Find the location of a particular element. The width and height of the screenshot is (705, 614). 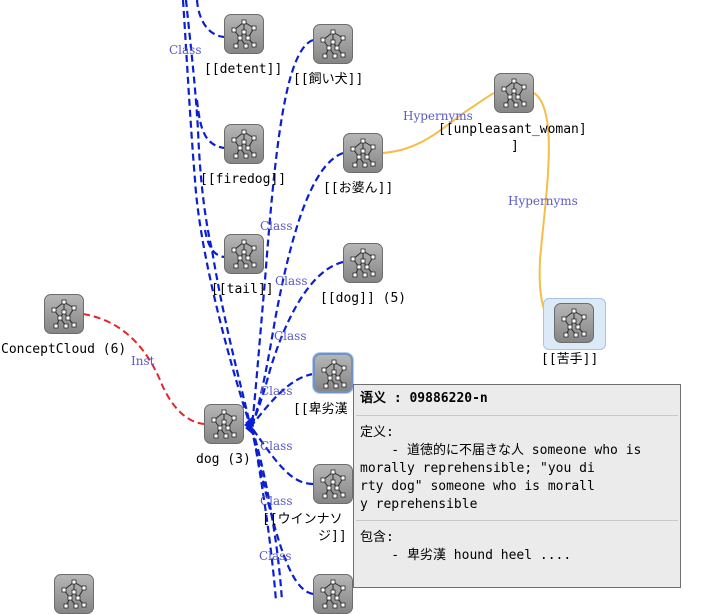

class-edge-to-detent is located at coordinates (210, 19).